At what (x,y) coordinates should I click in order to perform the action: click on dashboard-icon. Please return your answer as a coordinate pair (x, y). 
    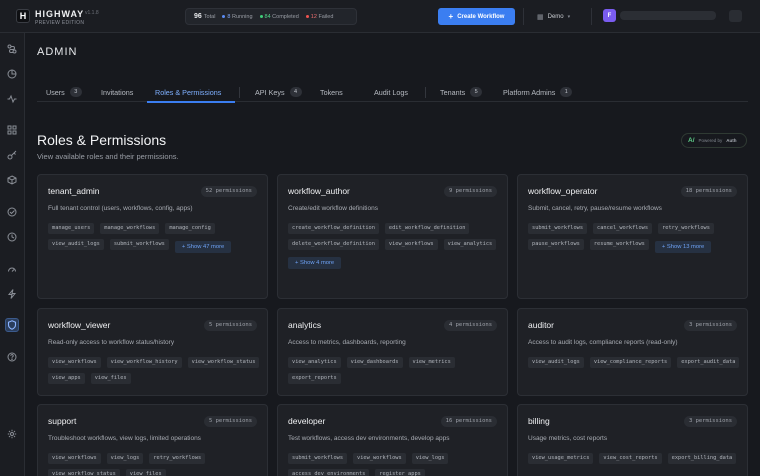
    Looking at the image, I should click on (12, 269).